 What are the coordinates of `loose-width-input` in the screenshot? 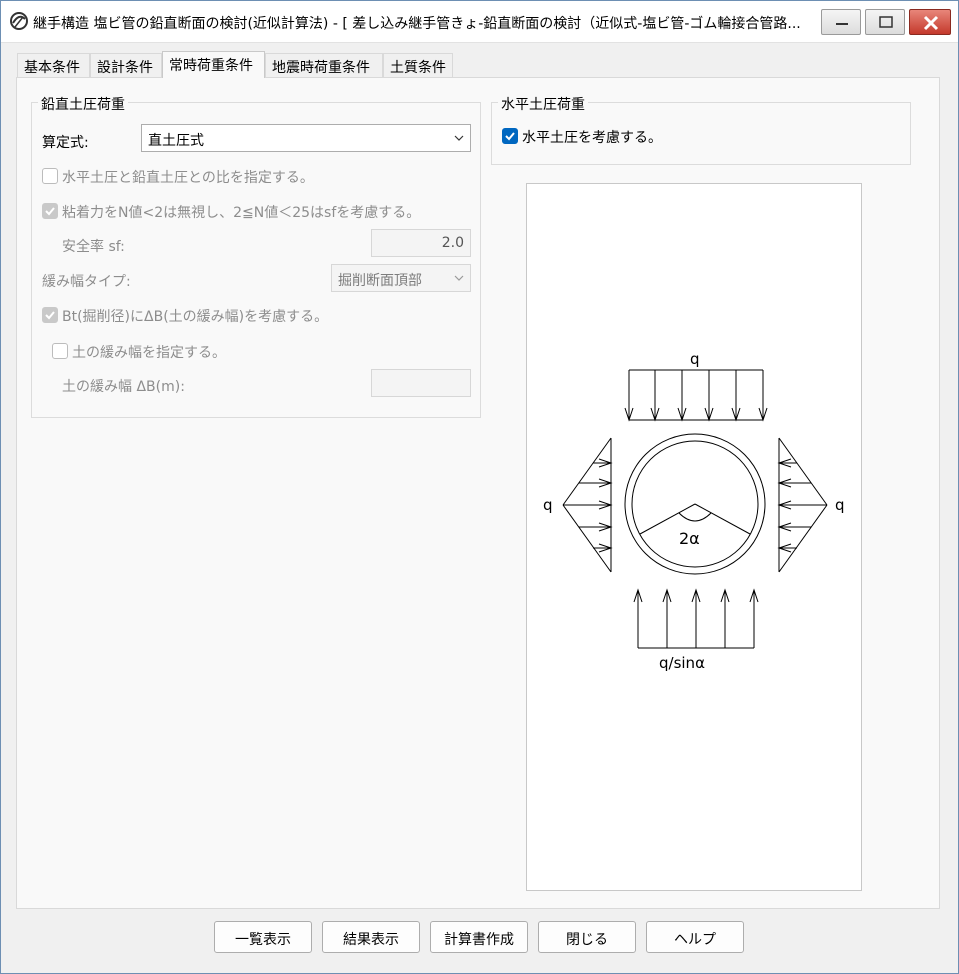 It's located at (421, 383).